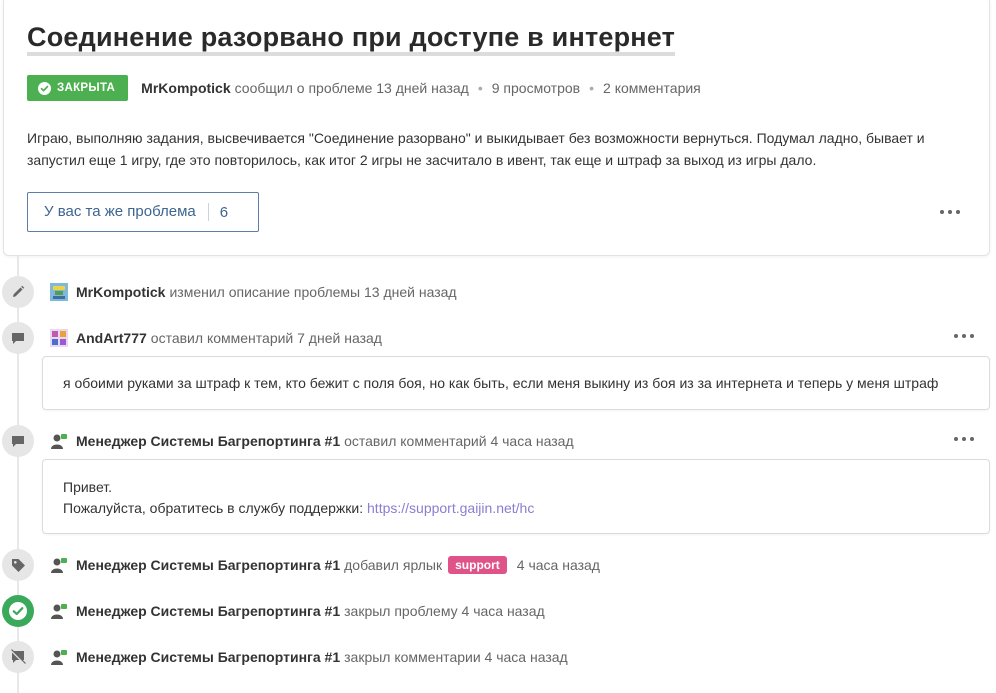 The height and width of the screenshot is (693, 996). What do you see at coordinates (450, 508) in the screenshot?
I see `support-link: https://support.gaijin.net/hc` at bounding box center [450, 508].